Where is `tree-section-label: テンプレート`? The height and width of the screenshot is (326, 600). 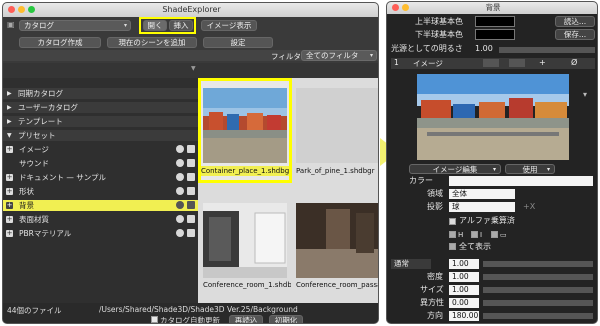 tree-section-label: テンプレート is located at coordinates (40, 121).